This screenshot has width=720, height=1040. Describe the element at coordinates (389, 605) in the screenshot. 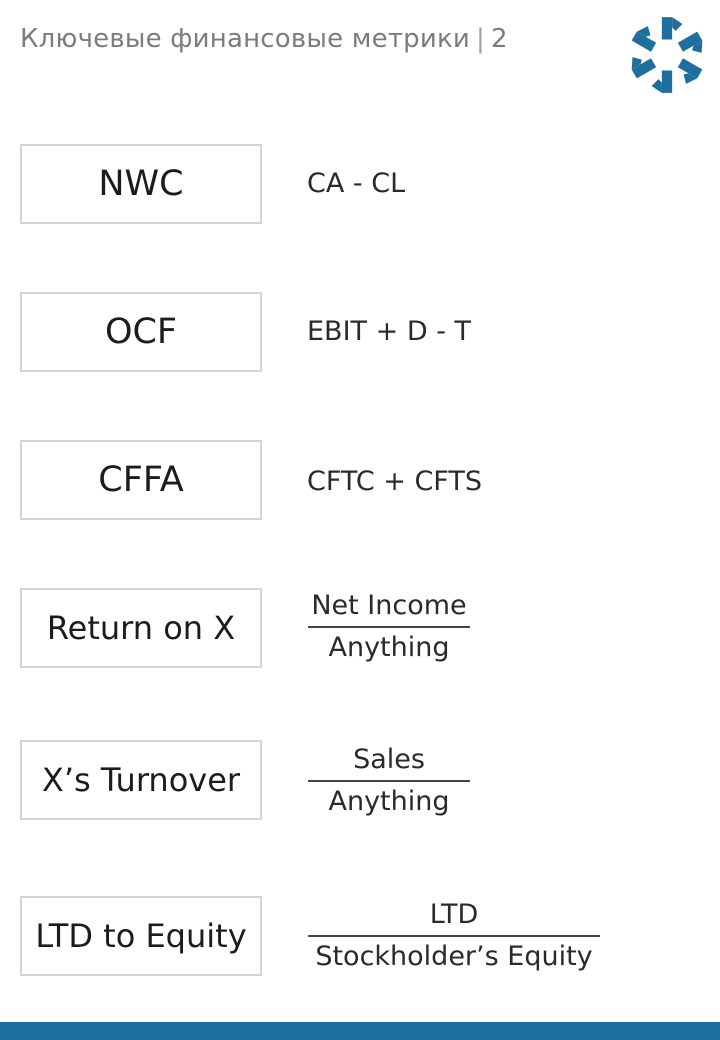

I see `fraction-numerator: Net Income` at that location.